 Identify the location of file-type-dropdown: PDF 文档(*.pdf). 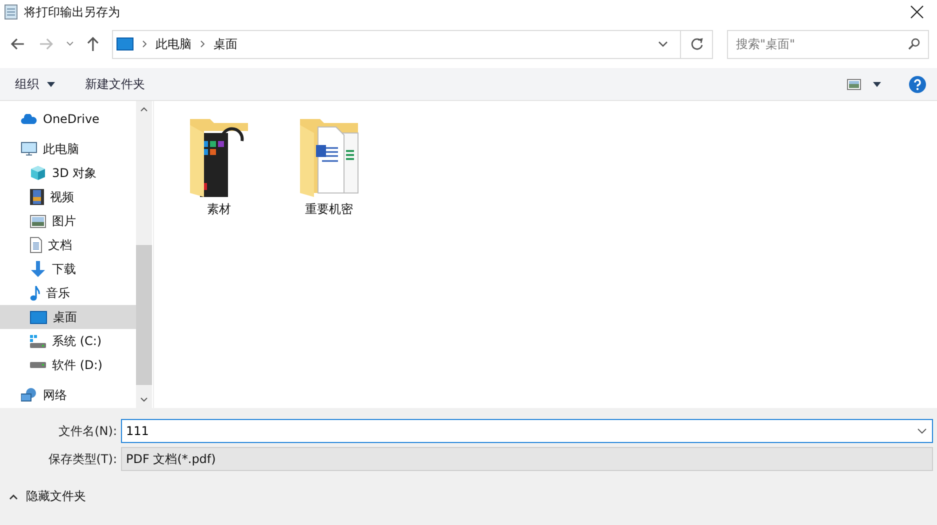
(527, 459).